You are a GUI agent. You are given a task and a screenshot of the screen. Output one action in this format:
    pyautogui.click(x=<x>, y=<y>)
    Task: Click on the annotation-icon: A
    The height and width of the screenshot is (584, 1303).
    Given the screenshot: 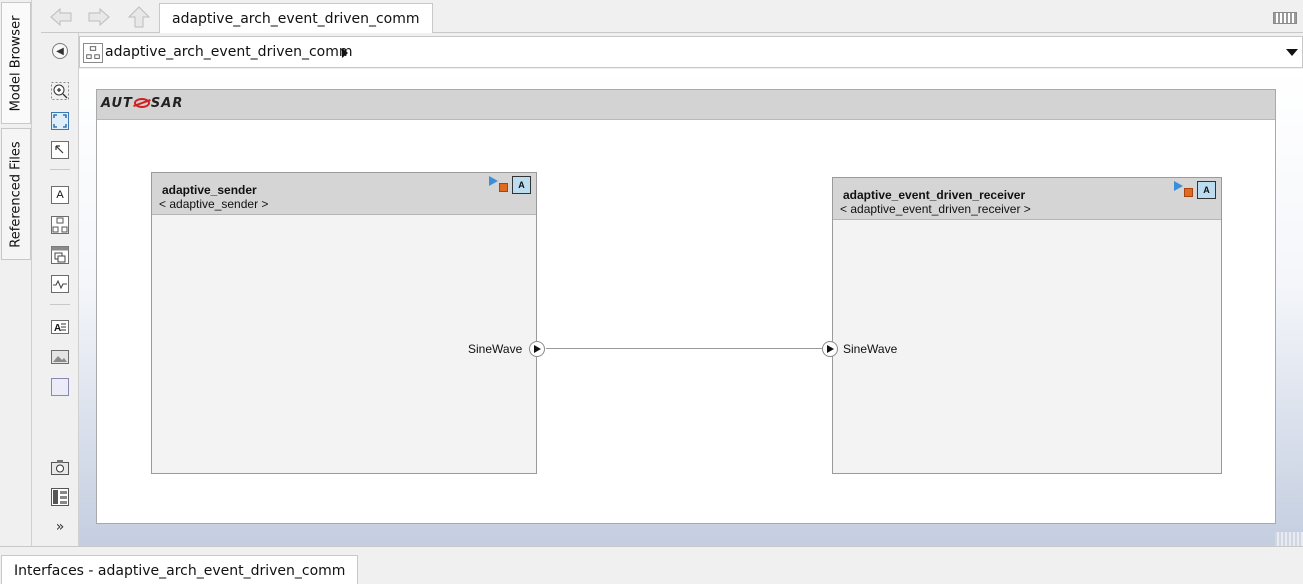 What is the action you would take?
    pyautogui.click(x=60, y=195)
    